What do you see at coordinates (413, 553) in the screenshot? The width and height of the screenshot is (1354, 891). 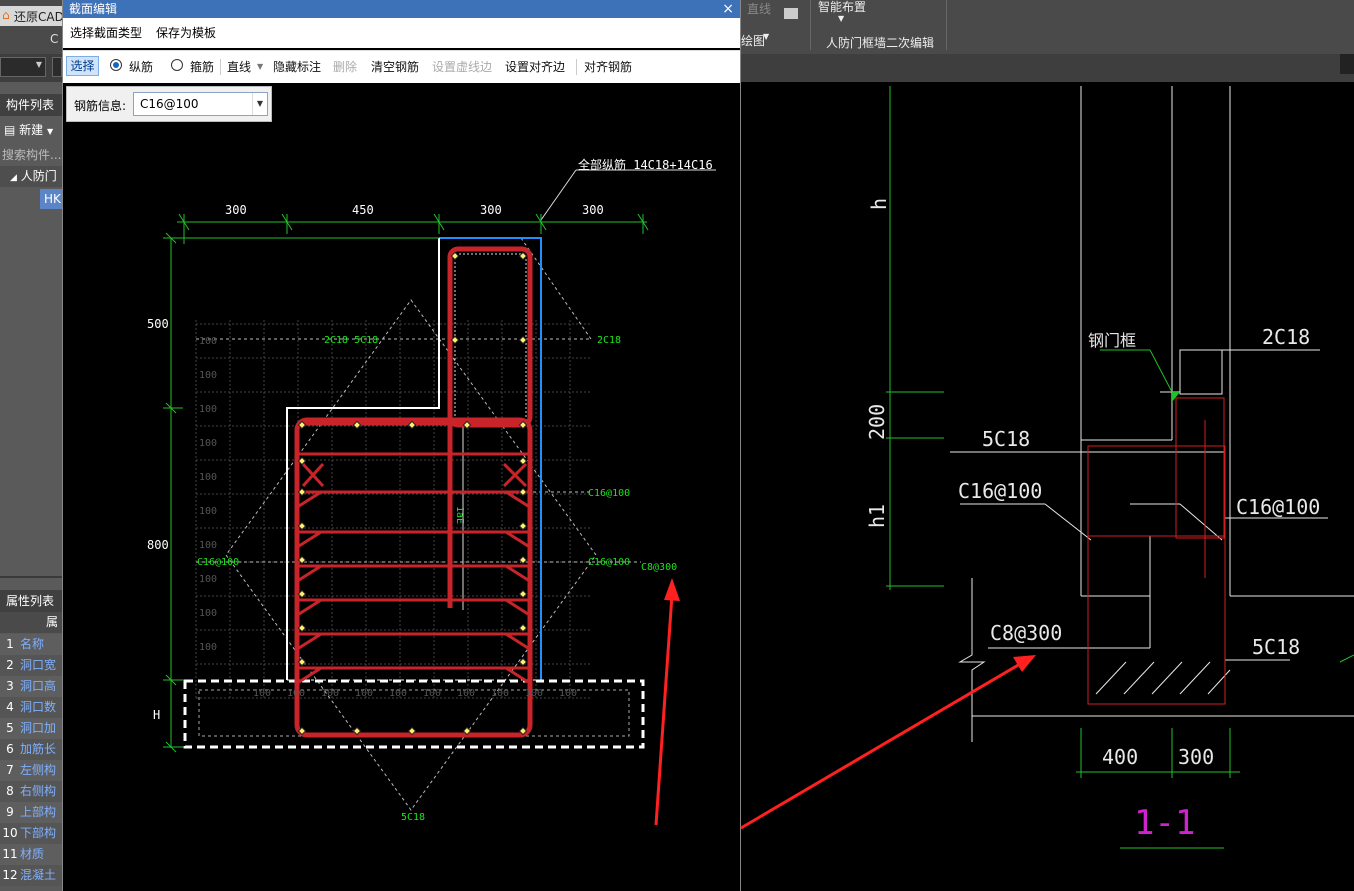 I see `horizontal-rebars` at bounding box center [413, 553].